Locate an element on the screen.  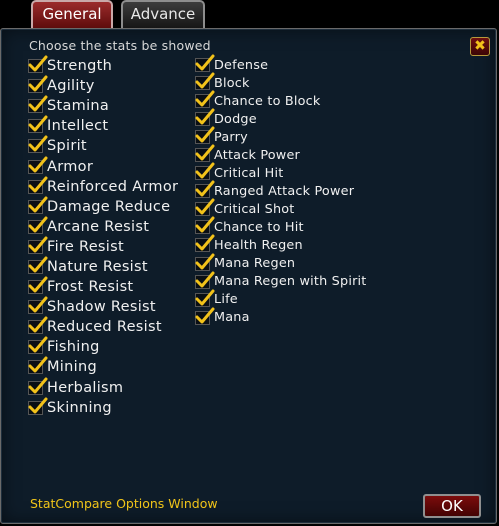
stat-option-label: Mana Regen with Spirit is located at coordinates (290, 282).